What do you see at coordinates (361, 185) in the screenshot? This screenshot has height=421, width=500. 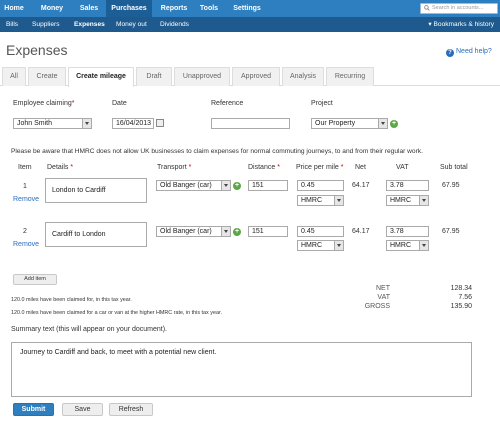 I see `row-1-net: 64.17` at bounding box center [361, 185].